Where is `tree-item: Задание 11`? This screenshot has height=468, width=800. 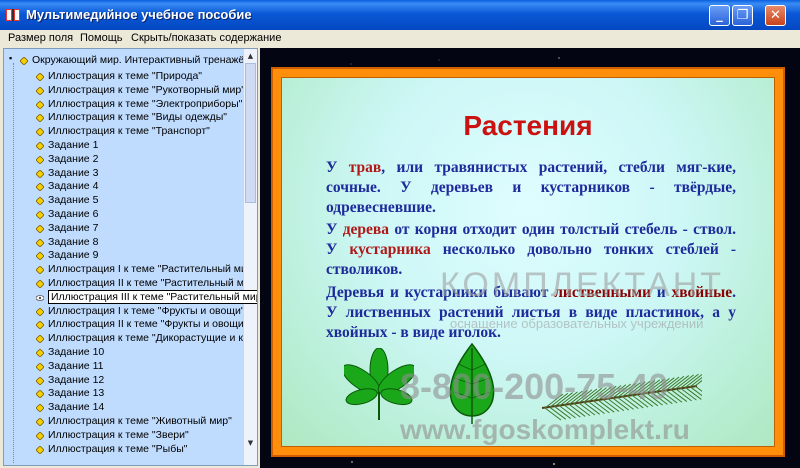
tree-item: Задание 11 is located at coordinates (124, 367).